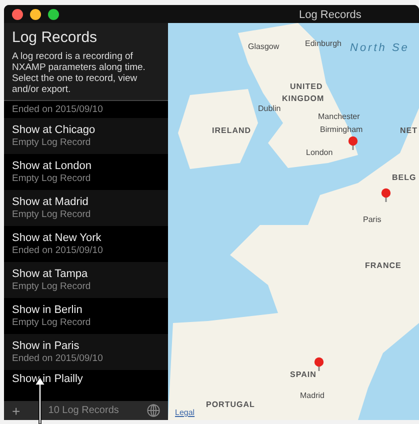  What do you see at coordinates (303, 99) in the screenshot?
I see `country-label: KINGDOM` at bounding box center [303, 99].